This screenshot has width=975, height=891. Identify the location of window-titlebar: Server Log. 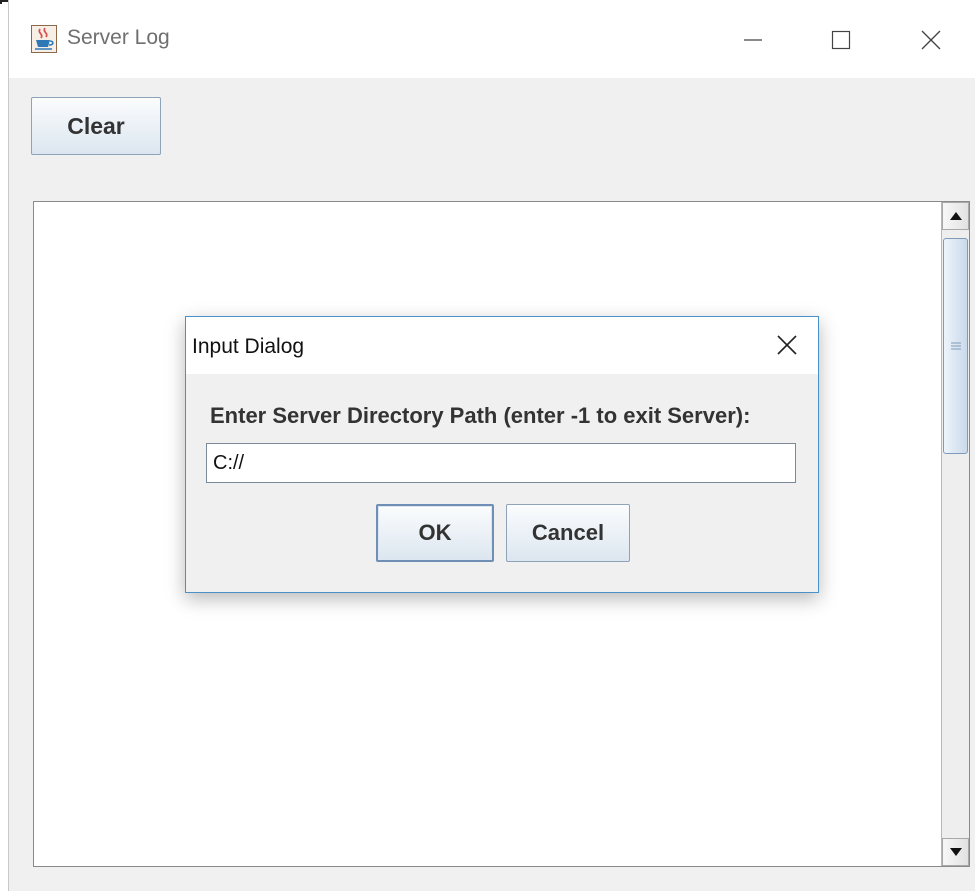
(492, 39).